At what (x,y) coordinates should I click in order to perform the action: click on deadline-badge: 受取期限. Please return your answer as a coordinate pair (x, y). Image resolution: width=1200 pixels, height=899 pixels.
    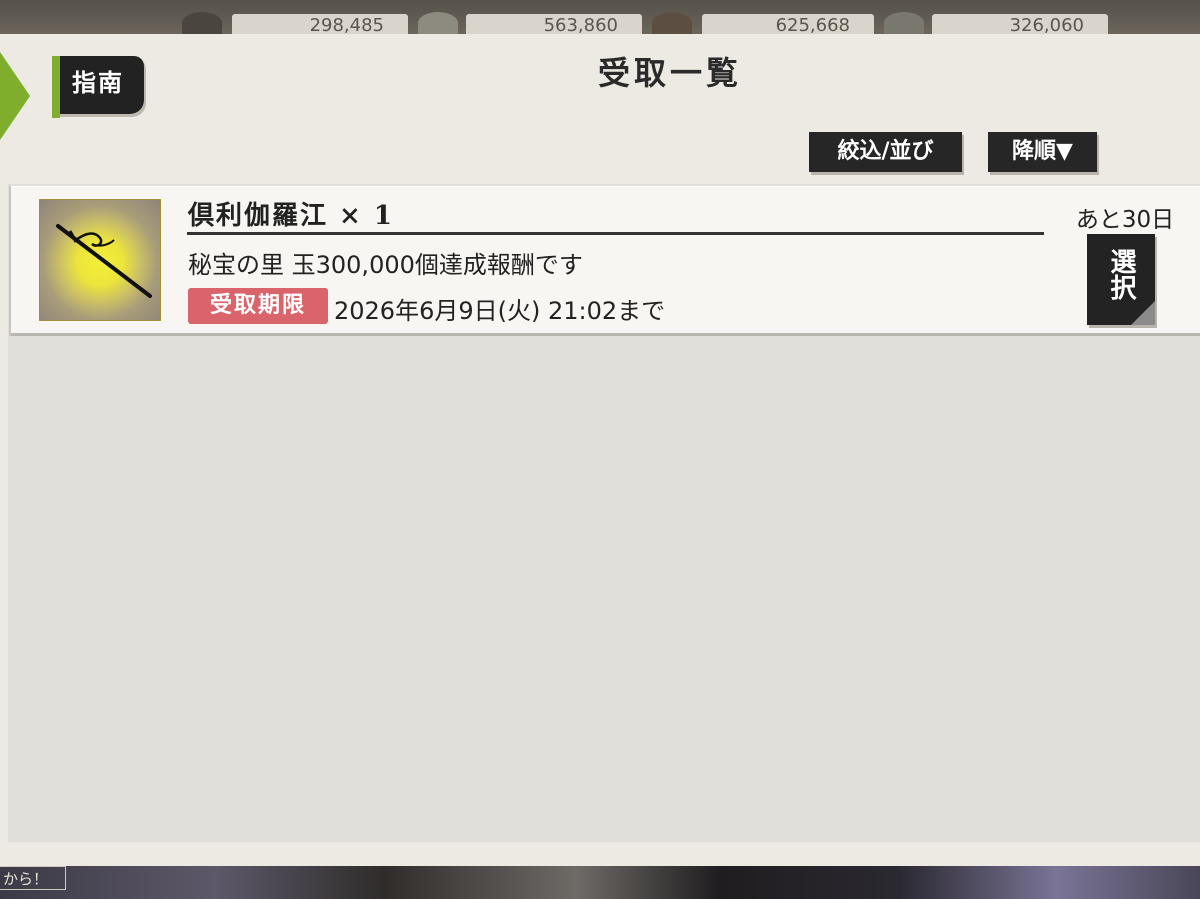
    Looking at the image, I should click on (258, 306).